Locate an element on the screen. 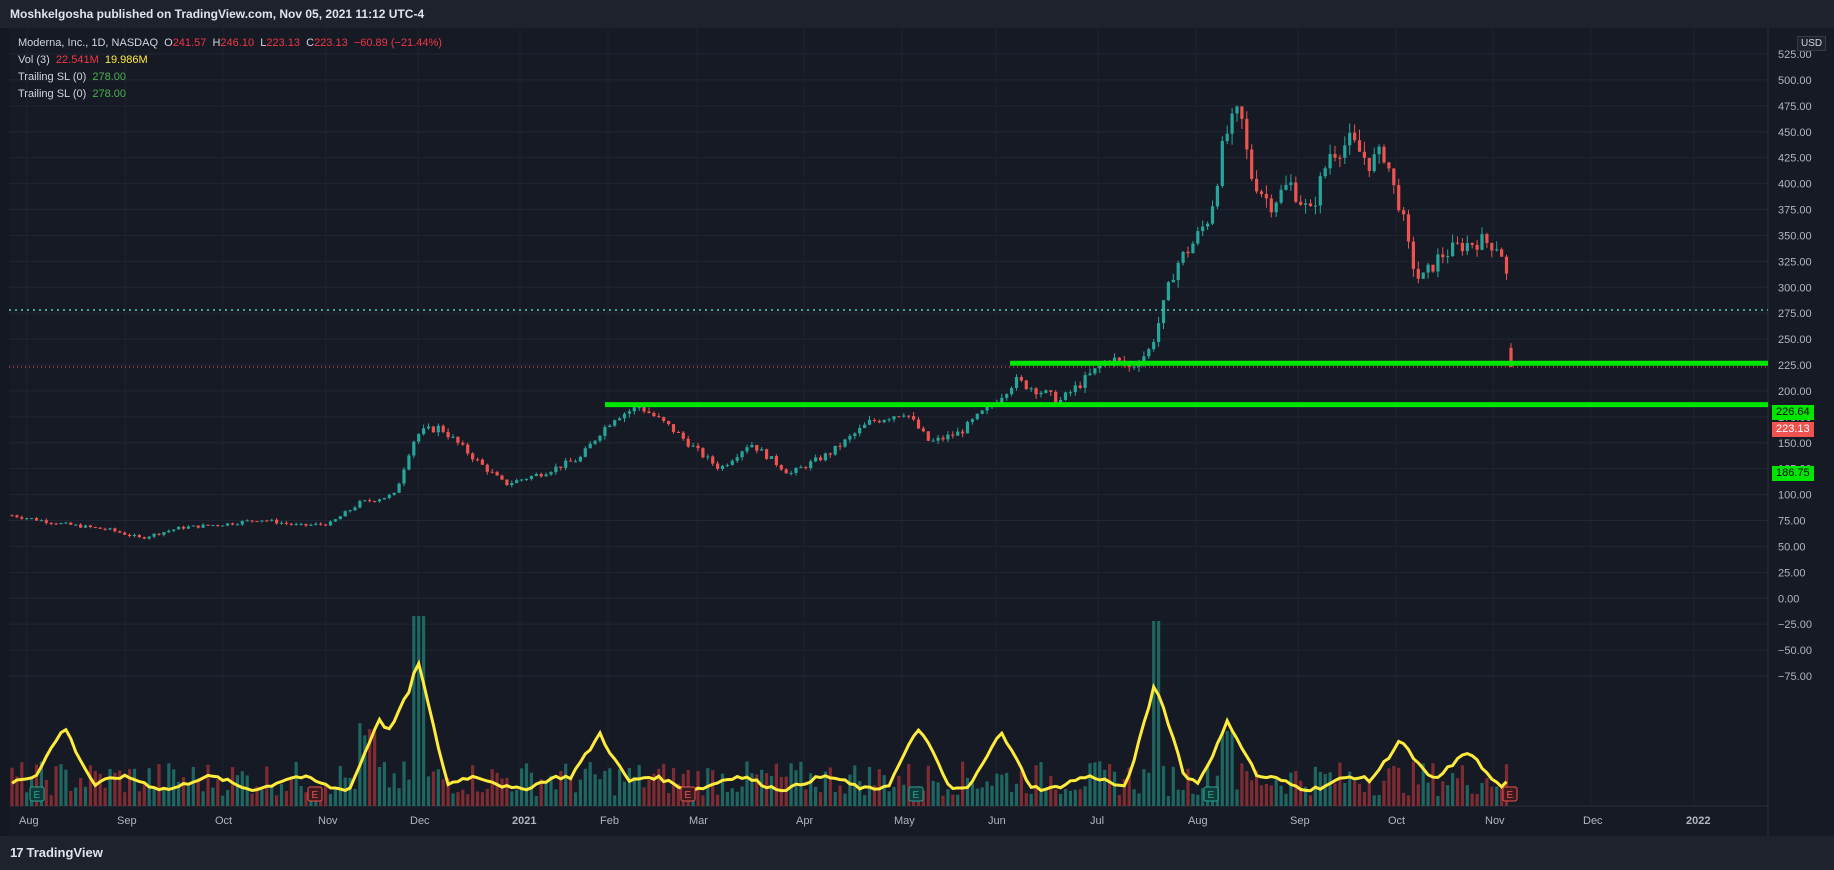 The height and width of the screenshot is (870, 1834). y-tick-label: 500.00 is located at coordinates (1795, 81).